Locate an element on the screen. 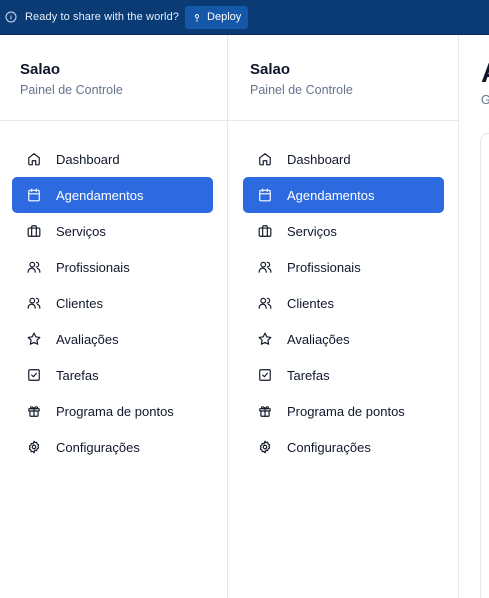  deploy-banner: Ready to share with the world? Deploy is located at coordinates (244, 17).